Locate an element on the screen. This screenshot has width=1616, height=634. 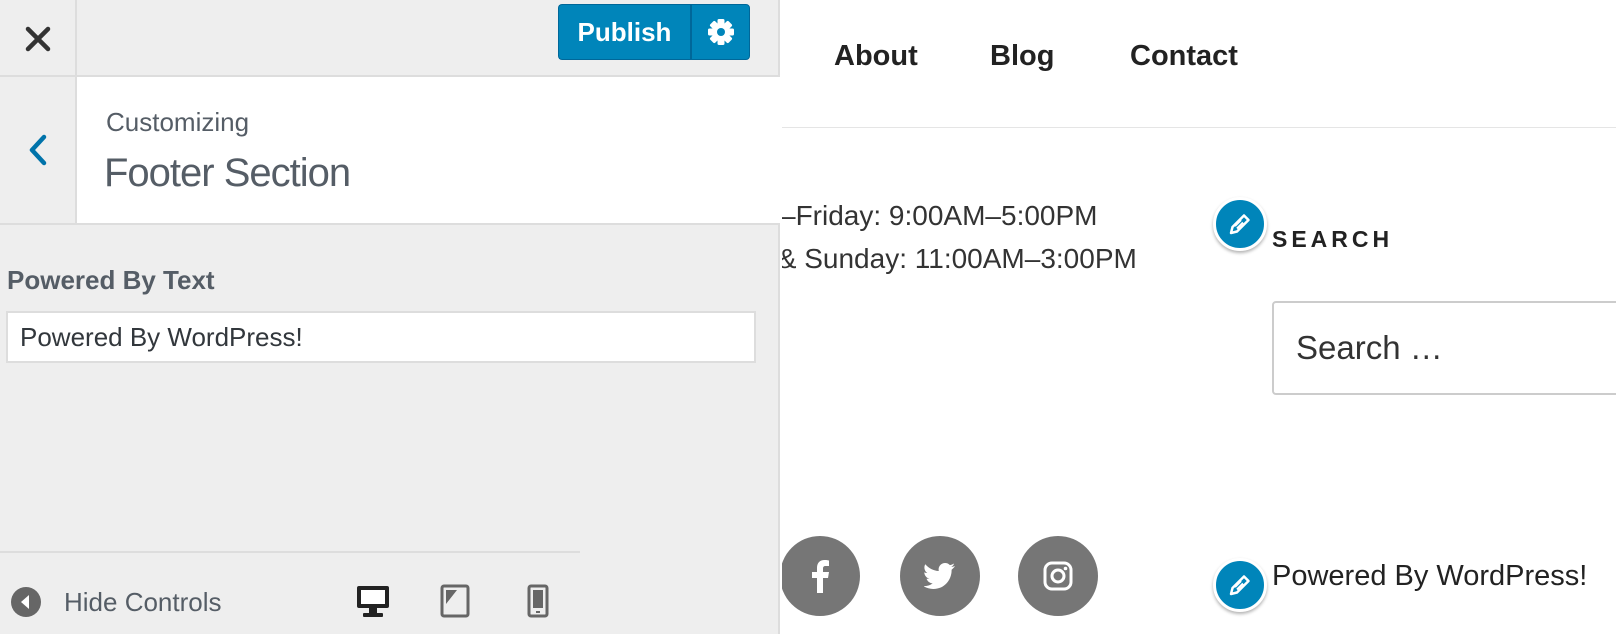
powered-by-text-input is located at coordinates (381, 337).